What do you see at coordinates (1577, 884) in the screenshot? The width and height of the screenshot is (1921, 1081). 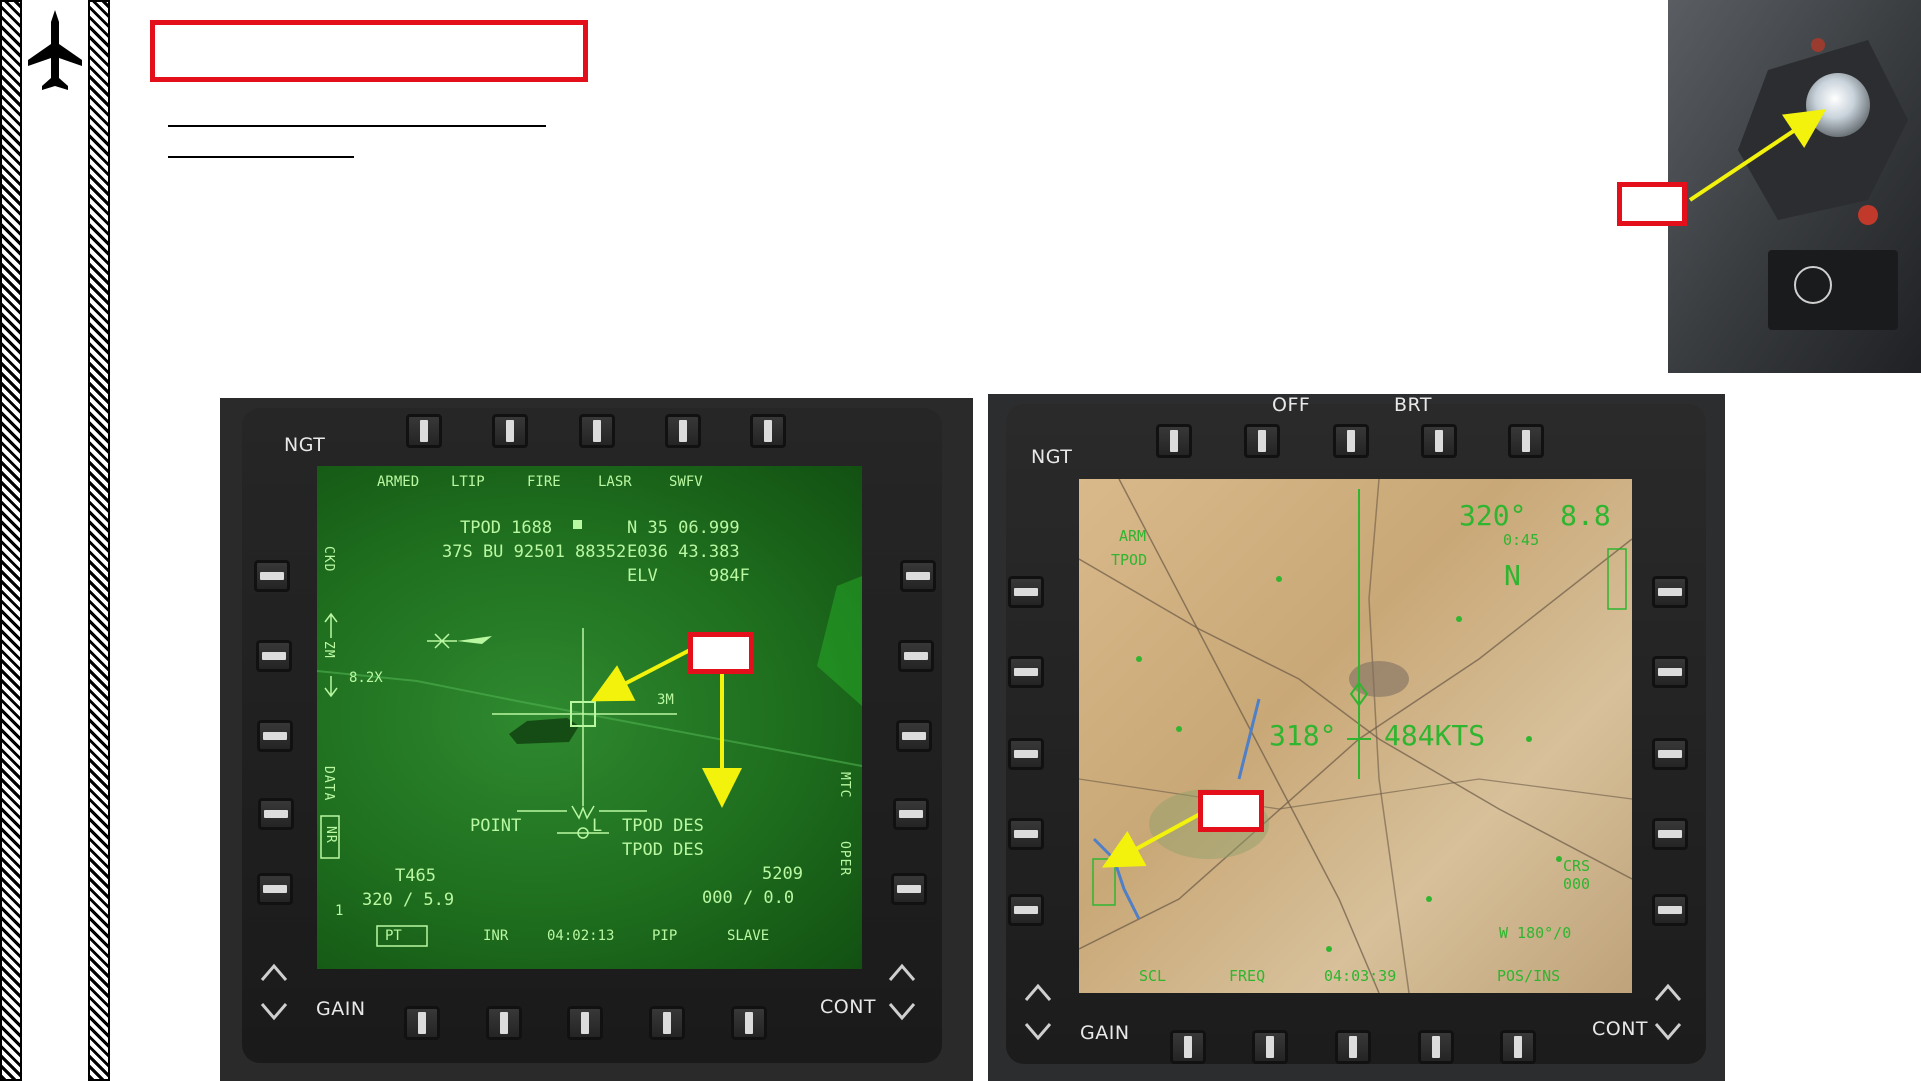 I see `crs-value: 000` at bounding box center [1577, 884].